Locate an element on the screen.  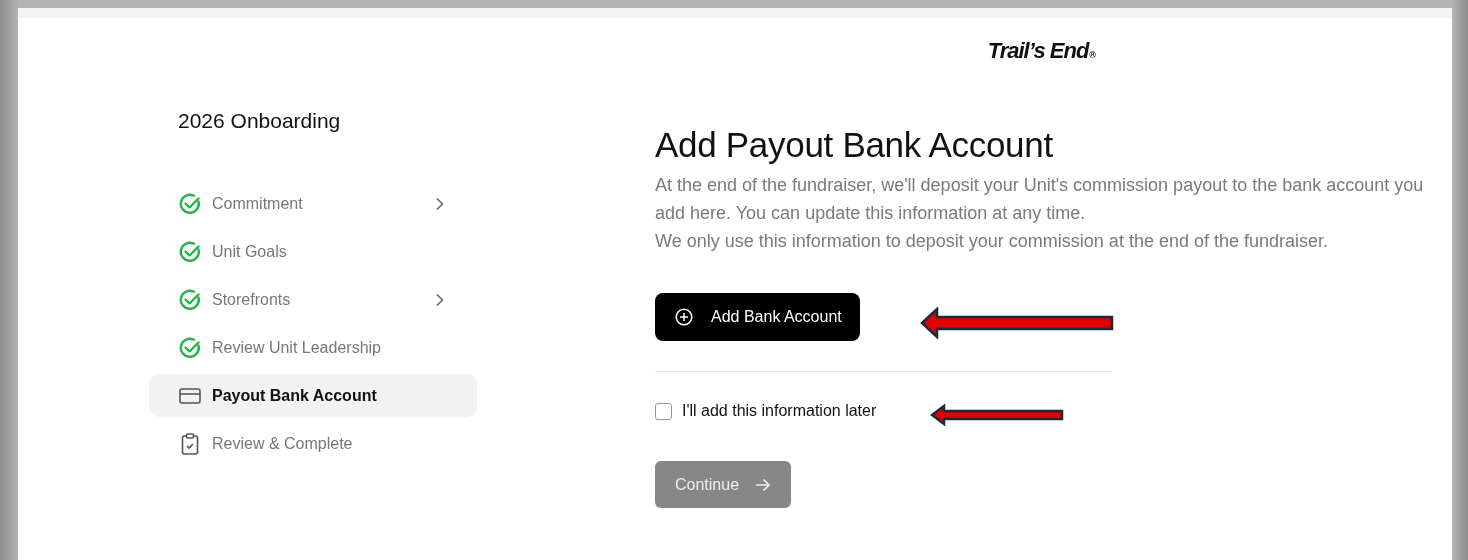
logo: Trail’s End® is located at coordinates (1041, 51).